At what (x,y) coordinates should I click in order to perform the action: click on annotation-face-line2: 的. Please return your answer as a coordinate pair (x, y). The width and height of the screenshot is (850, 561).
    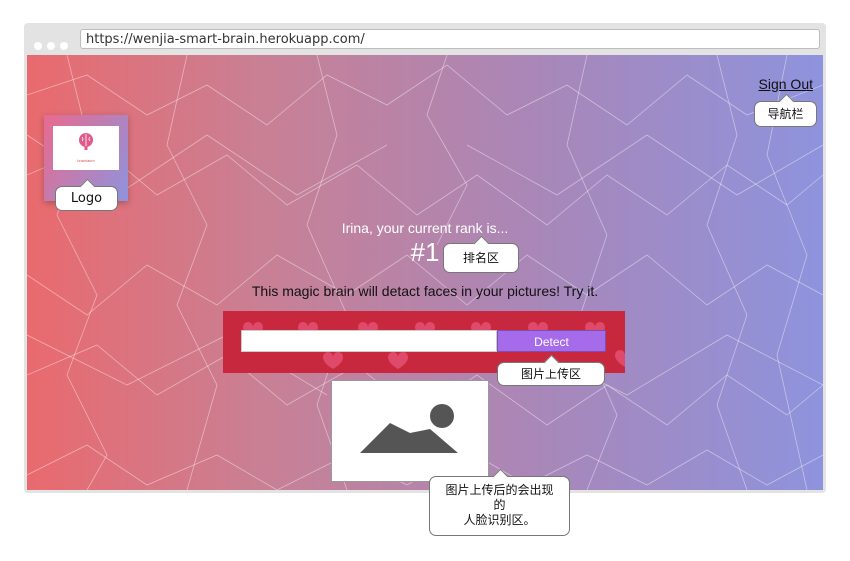
    Looking at the image, I should click on (499, 505).